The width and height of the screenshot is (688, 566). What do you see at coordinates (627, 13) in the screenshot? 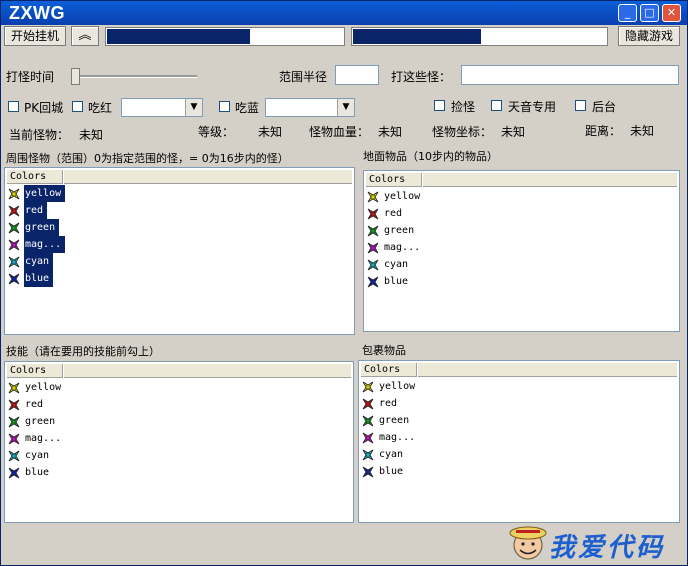
I see `minimize-button: _` at bounding box center [627, 13].